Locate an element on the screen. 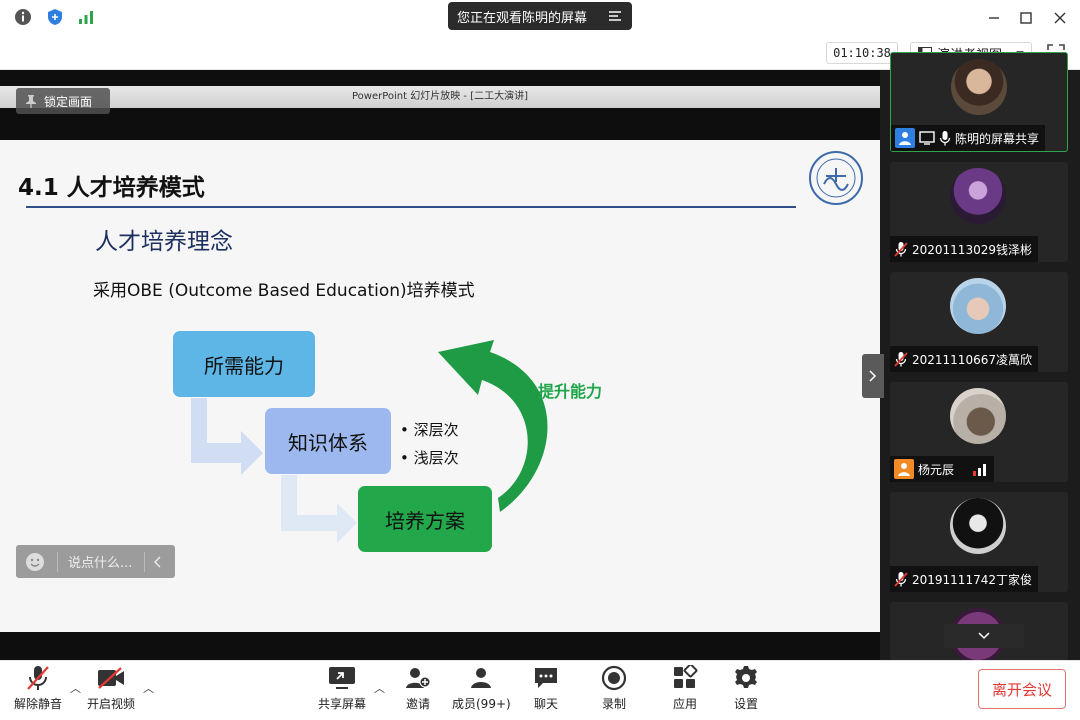 This screenshot has height=720, width=1080. audio-options-caret: ︿ is located at coordinates (75, 688).